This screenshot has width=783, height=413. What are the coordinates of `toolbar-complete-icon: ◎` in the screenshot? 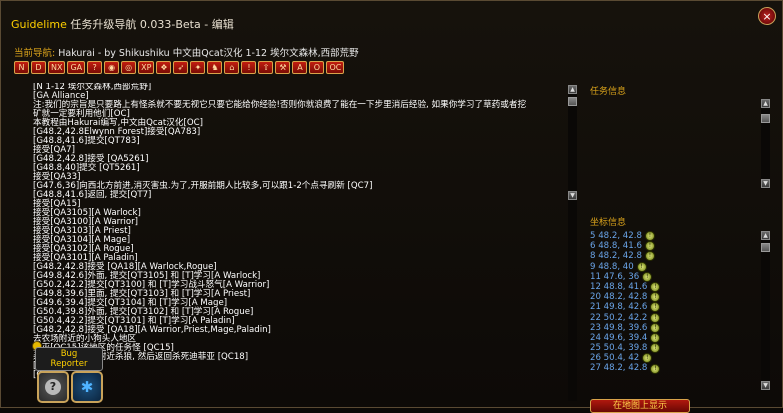 It's located at (129, 67).